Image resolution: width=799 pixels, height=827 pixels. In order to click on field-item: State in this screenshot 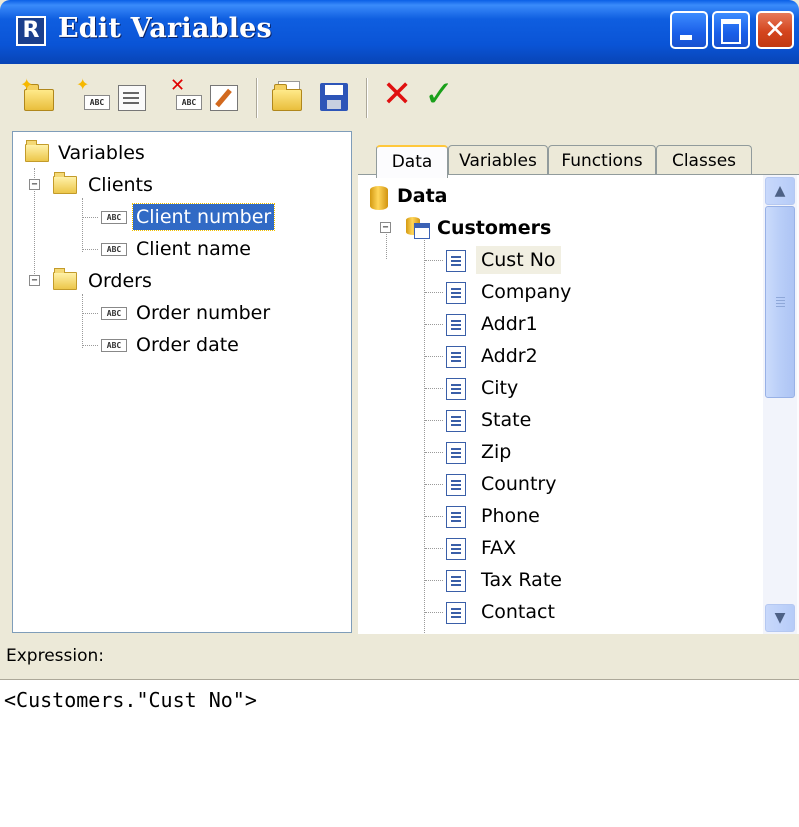, I will do `click(558, 420)`.